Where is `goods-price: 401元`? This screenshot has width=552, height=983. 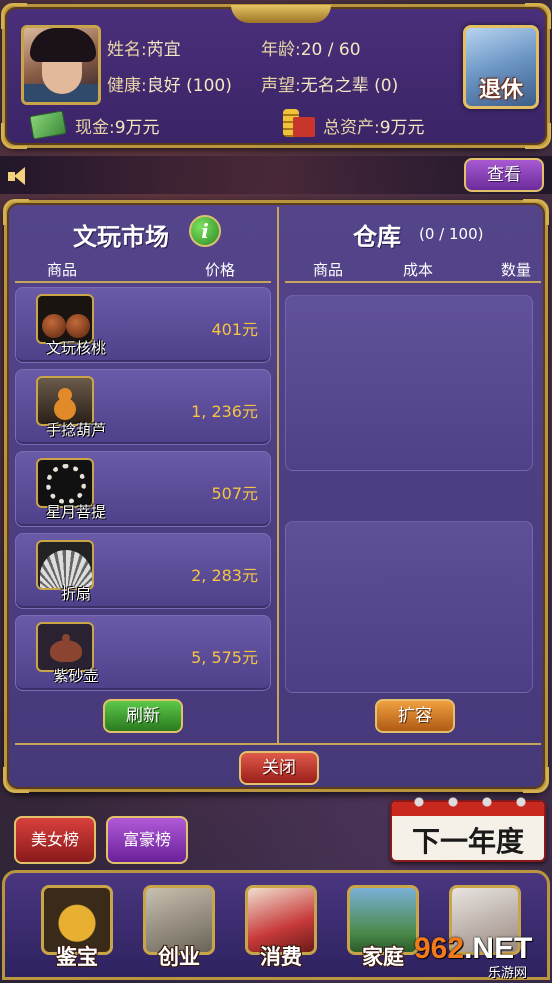
goods-price: 401元 is located at coordinates (234, 329).